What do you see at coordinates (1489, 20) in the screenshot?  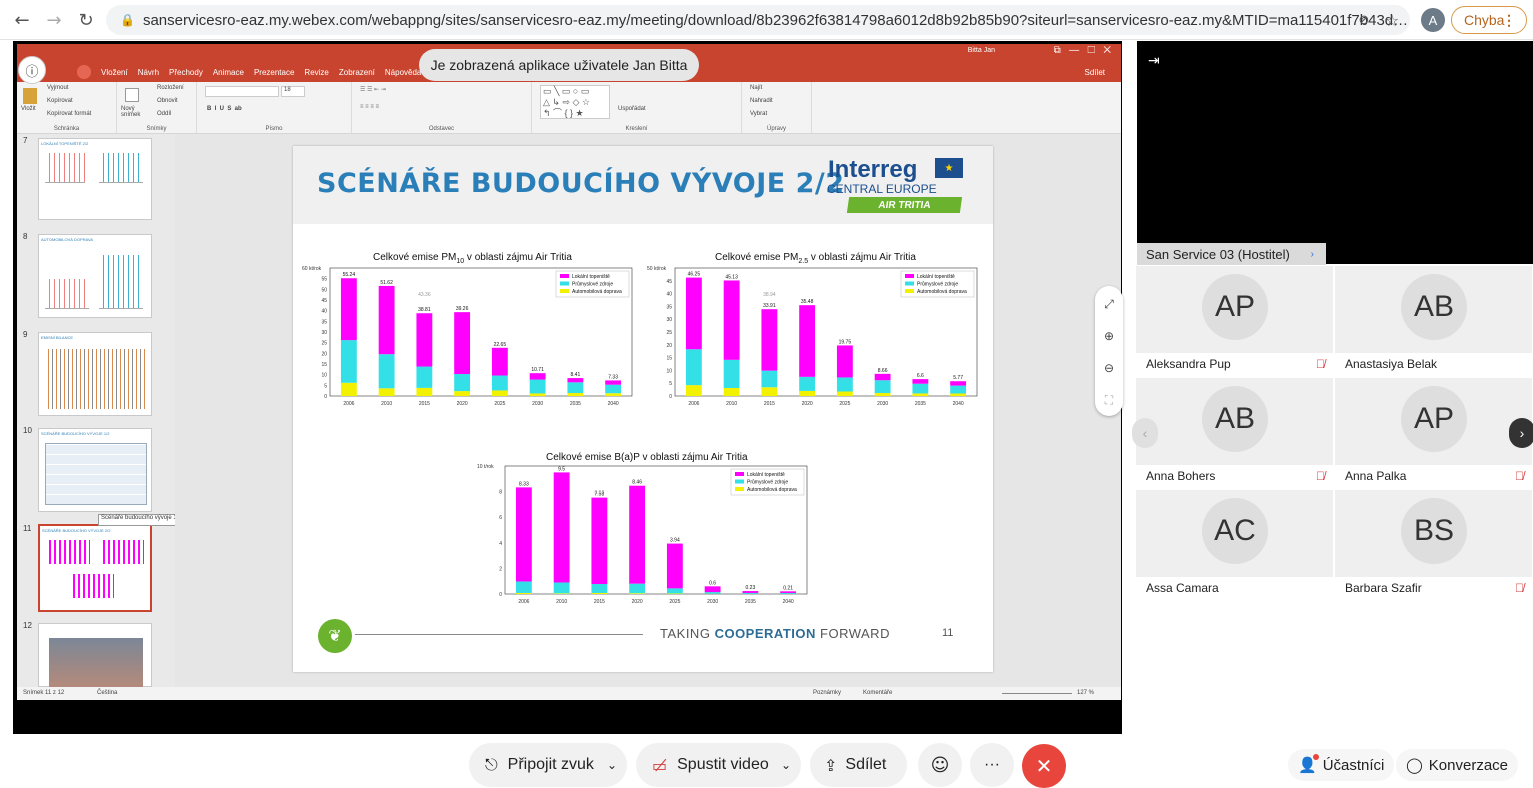 I see `error-button: Chyba ⋮` at bounding box center [1489, 20].